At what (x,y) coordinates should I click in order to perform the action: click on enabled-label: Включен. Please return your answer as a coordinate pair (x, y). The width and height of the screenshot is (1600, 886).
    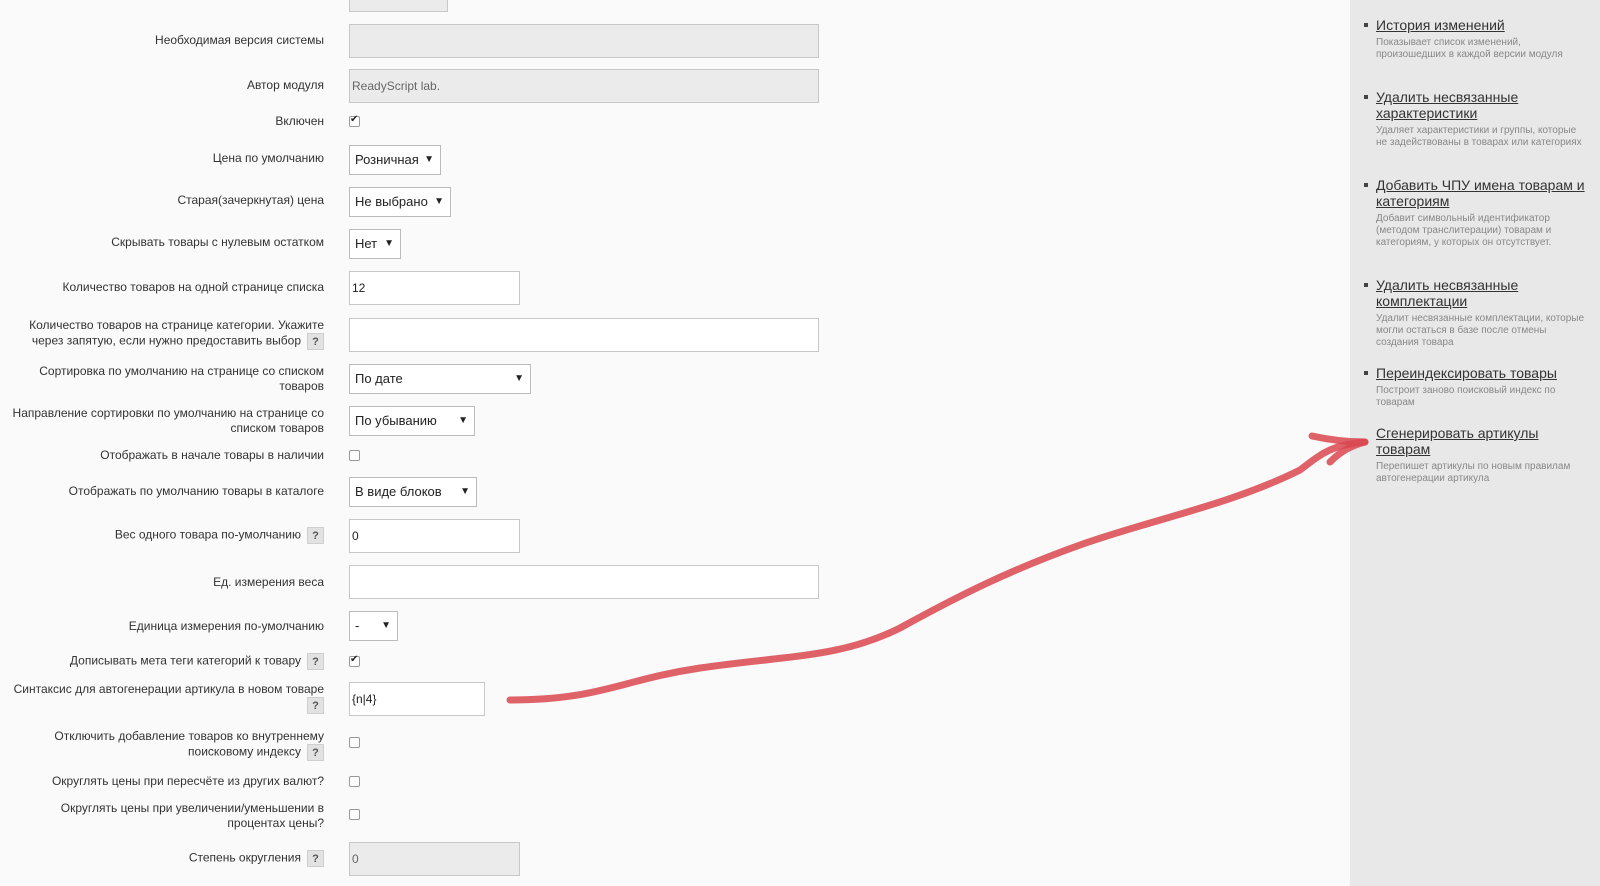
    Looking at the image, I should click on (299, 121).